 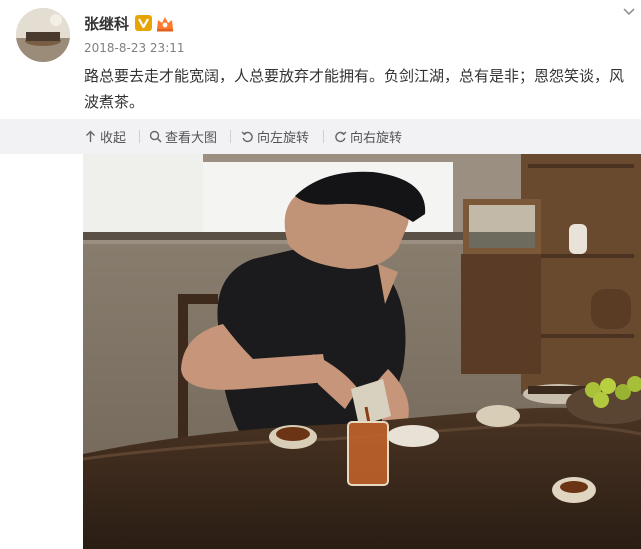 I want to click on collapse-label: 收起, so click(x=113, y=138).